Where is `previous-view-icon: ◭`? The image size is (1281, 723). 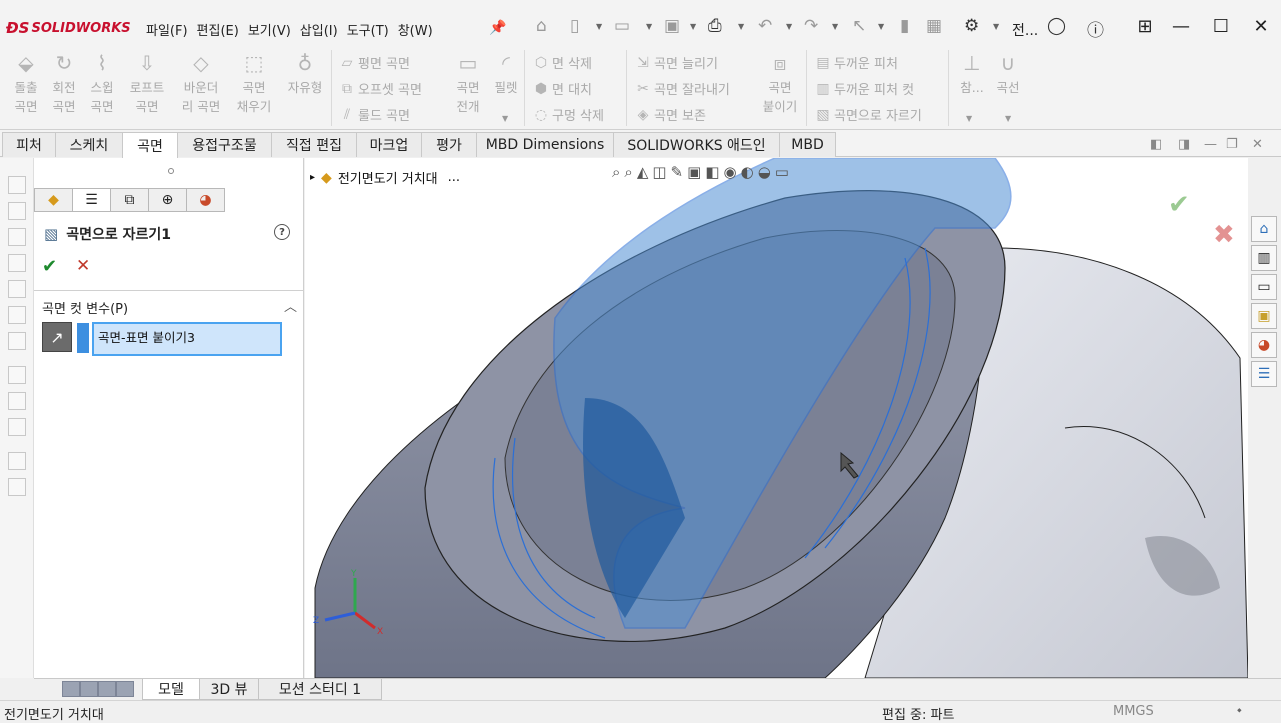
previous-view-icon: ◭ is located at coordinates (643, 172).